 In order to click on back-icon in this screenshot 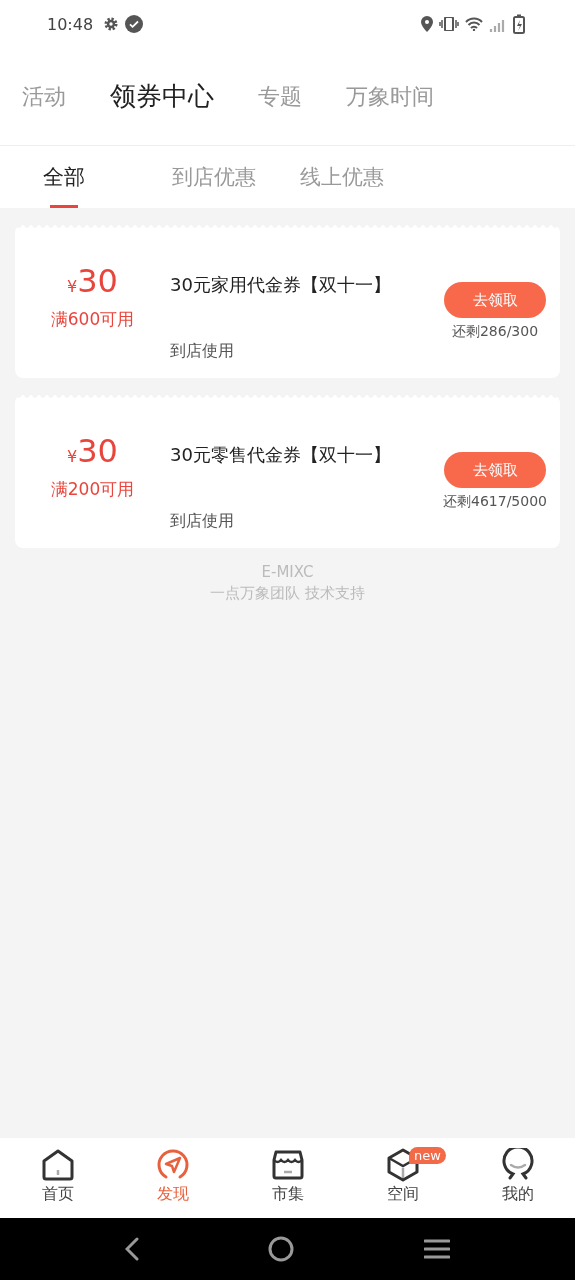, I will do `click(131, 1249)`.